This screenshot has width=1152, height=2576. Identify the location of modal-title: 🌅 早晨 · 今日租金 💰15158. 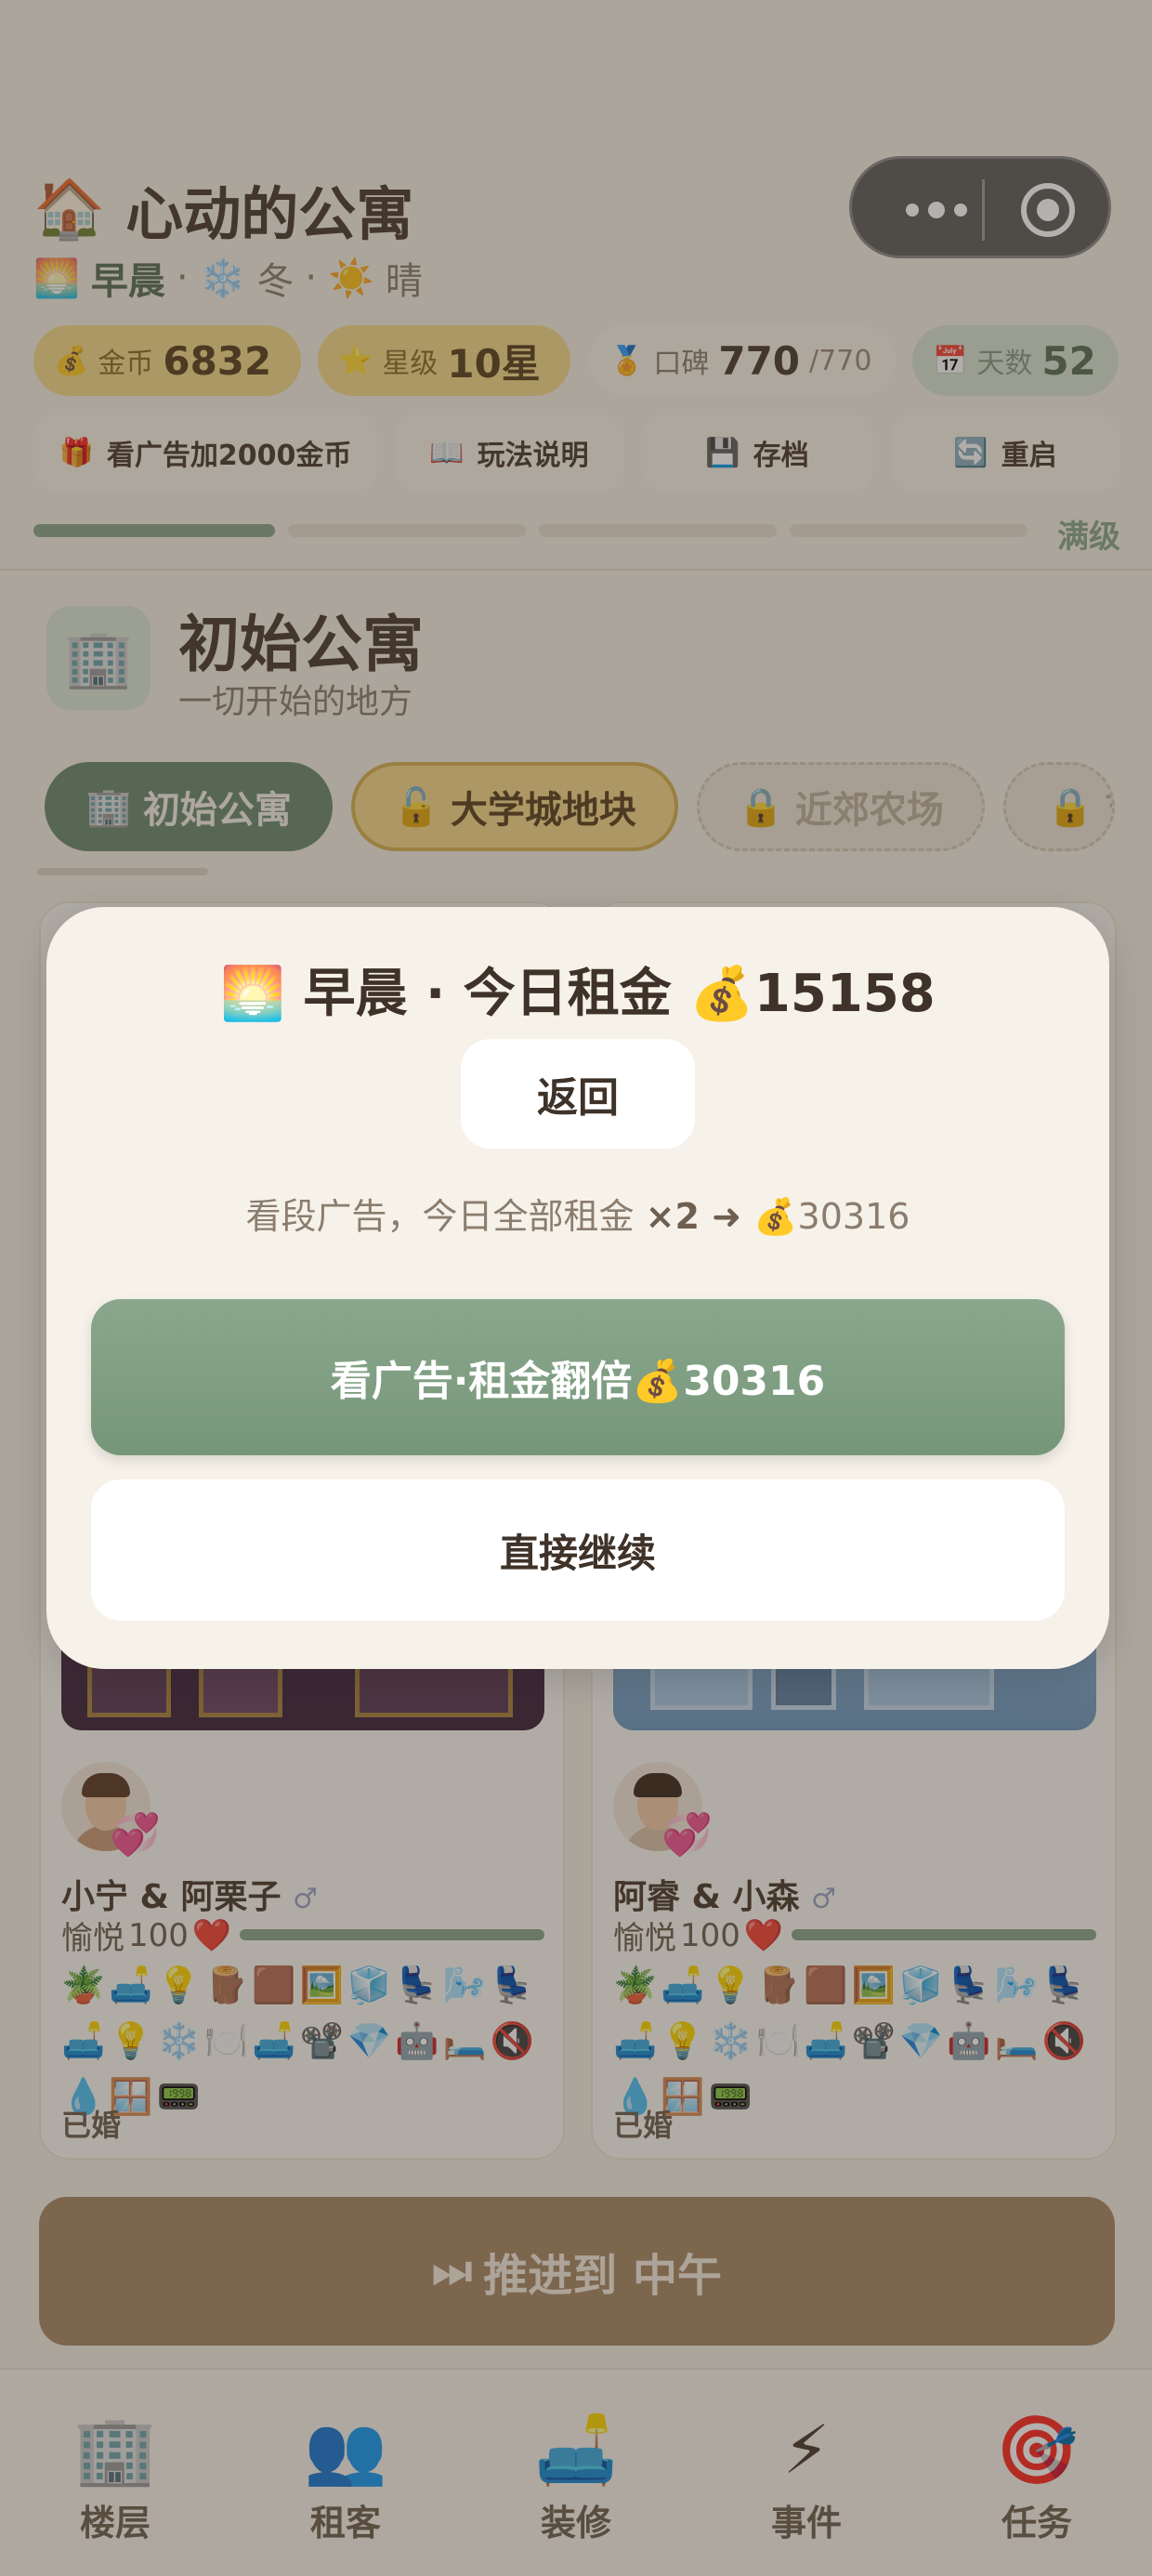
(578, 994).